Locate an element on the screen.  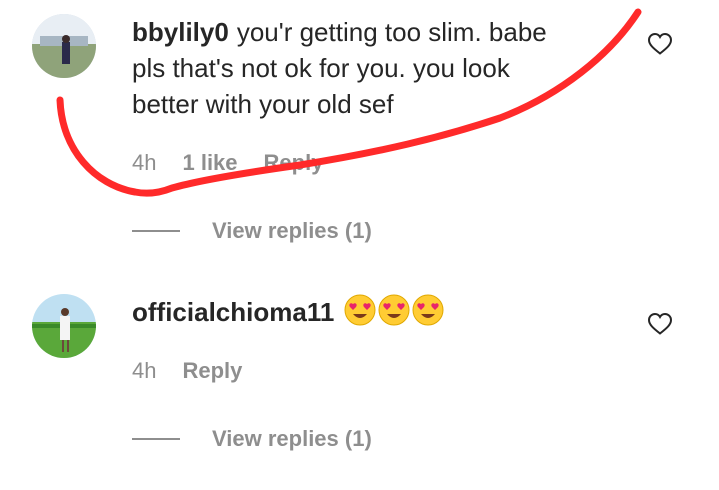
comment-meta: 4h Reply is located at coordinates (187, 371).